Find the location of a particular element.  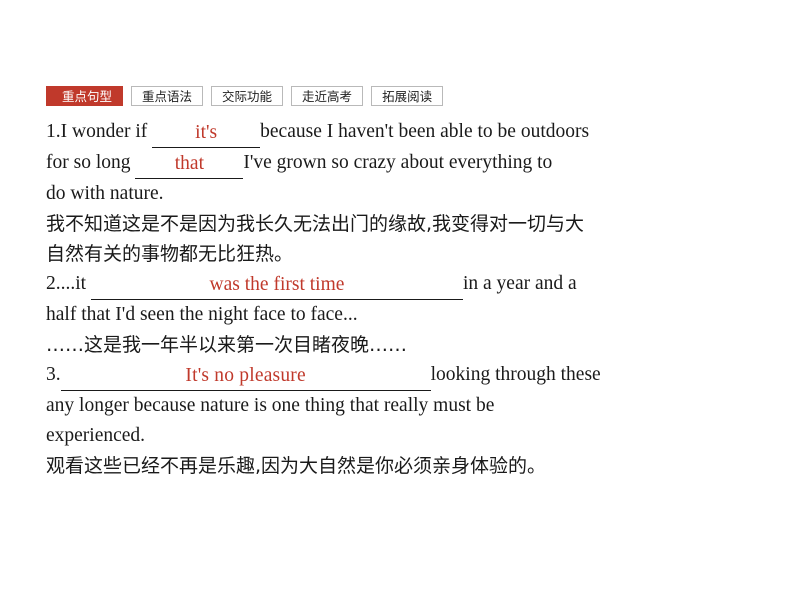

item-1-text-pre: 1.I wonder if is located at coordinates (99, 131).